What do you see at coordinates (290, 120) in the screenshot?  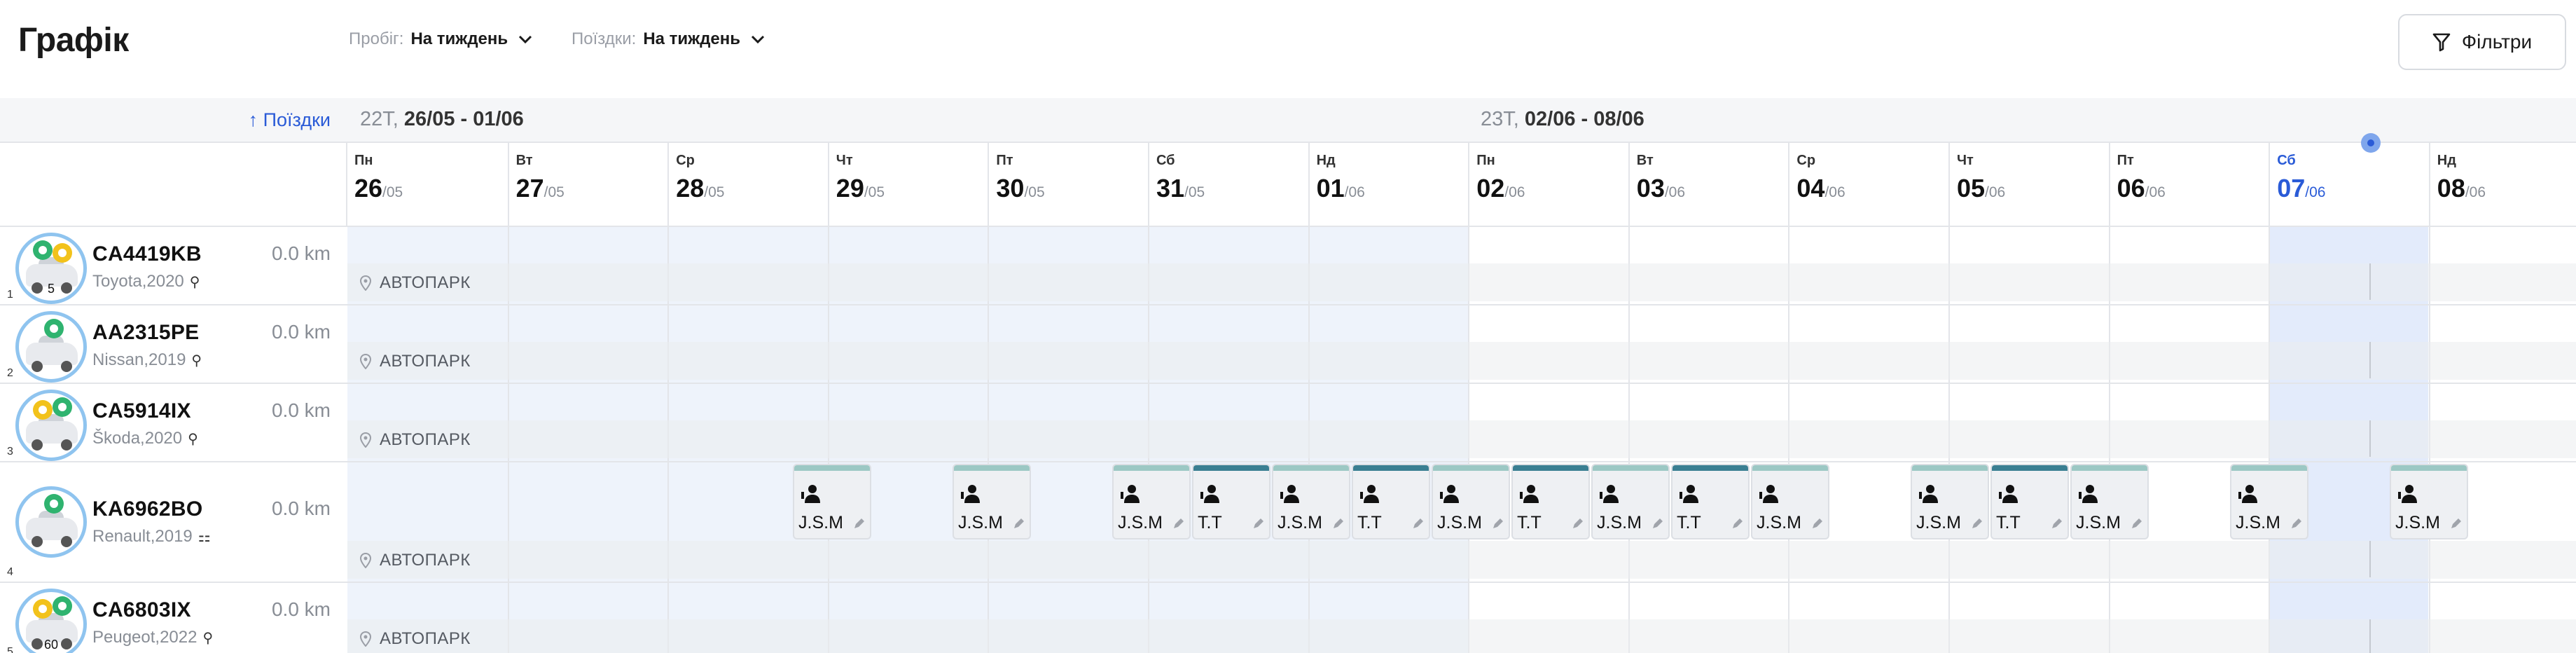 I see `sort-by-trips-link: ↑ Поїздки` at bounding box center [290, 120].